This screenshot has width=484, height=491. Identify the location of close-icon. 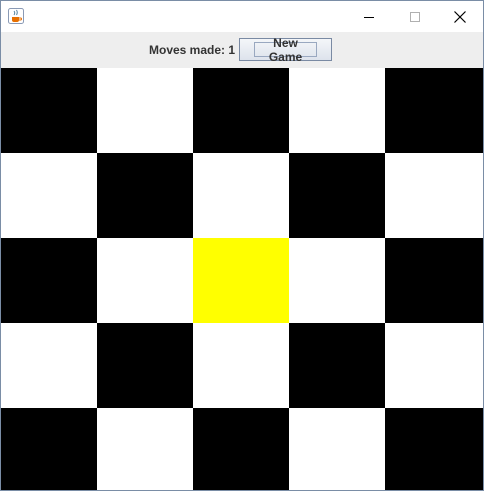
(460, 16).